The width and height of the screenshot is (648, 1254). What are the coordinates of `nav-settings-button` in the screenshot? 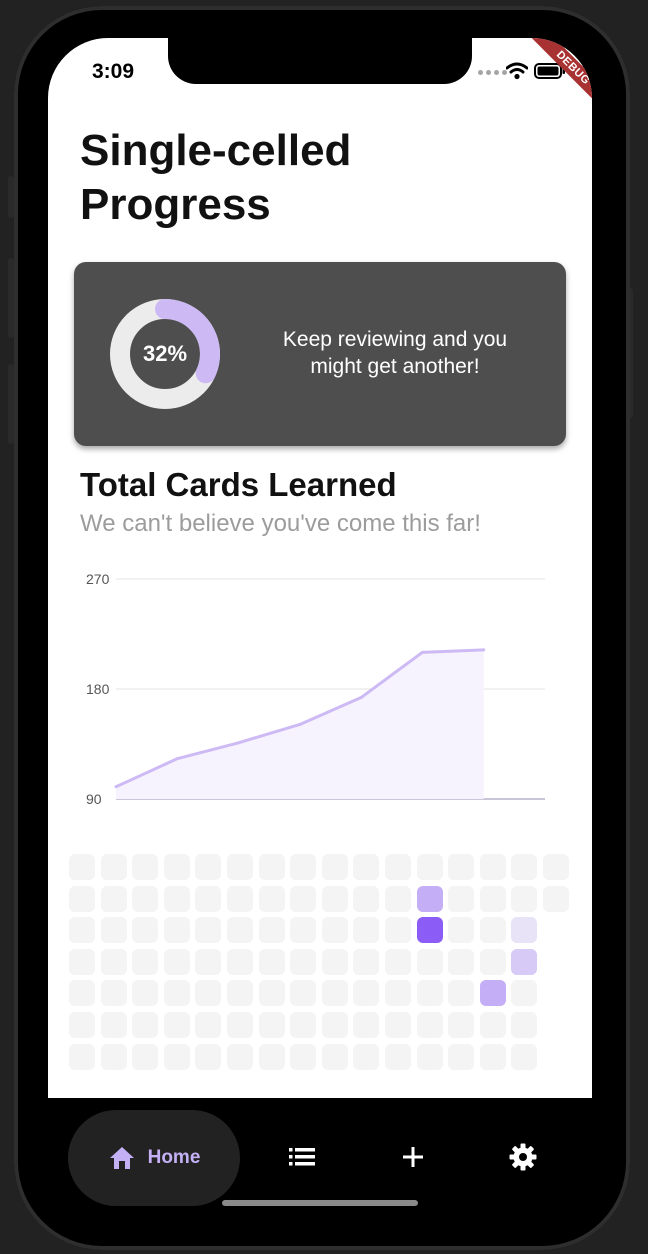 It's located at (523, 1157).